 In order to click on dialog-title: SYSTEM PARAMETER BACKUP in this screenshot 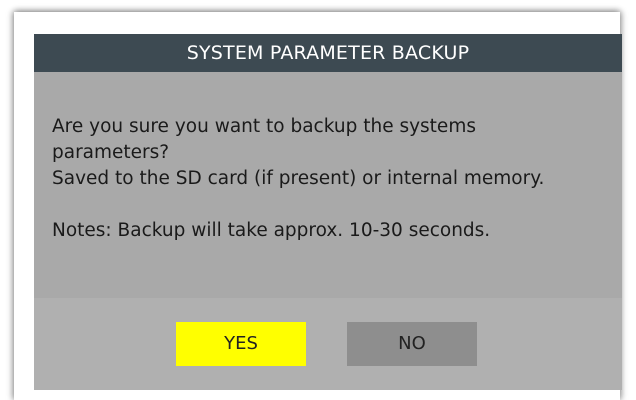, I will do `click(328, 53)`.